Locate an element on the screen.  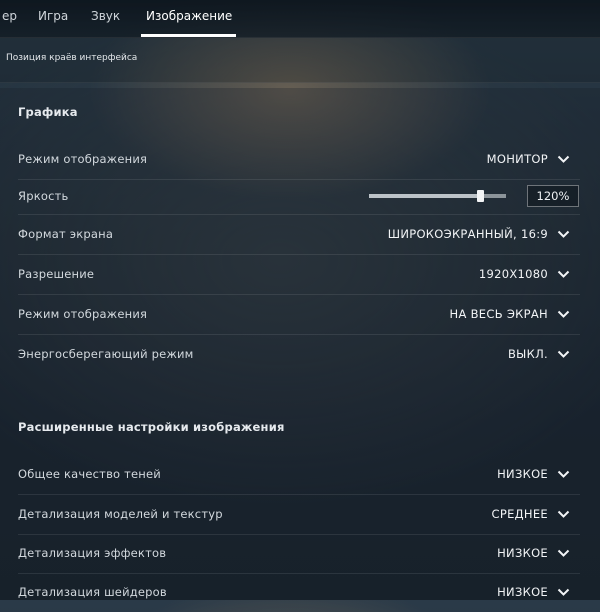
power-saving-dropdown: ВЫКЛ. is located at coordinates (539, 354).